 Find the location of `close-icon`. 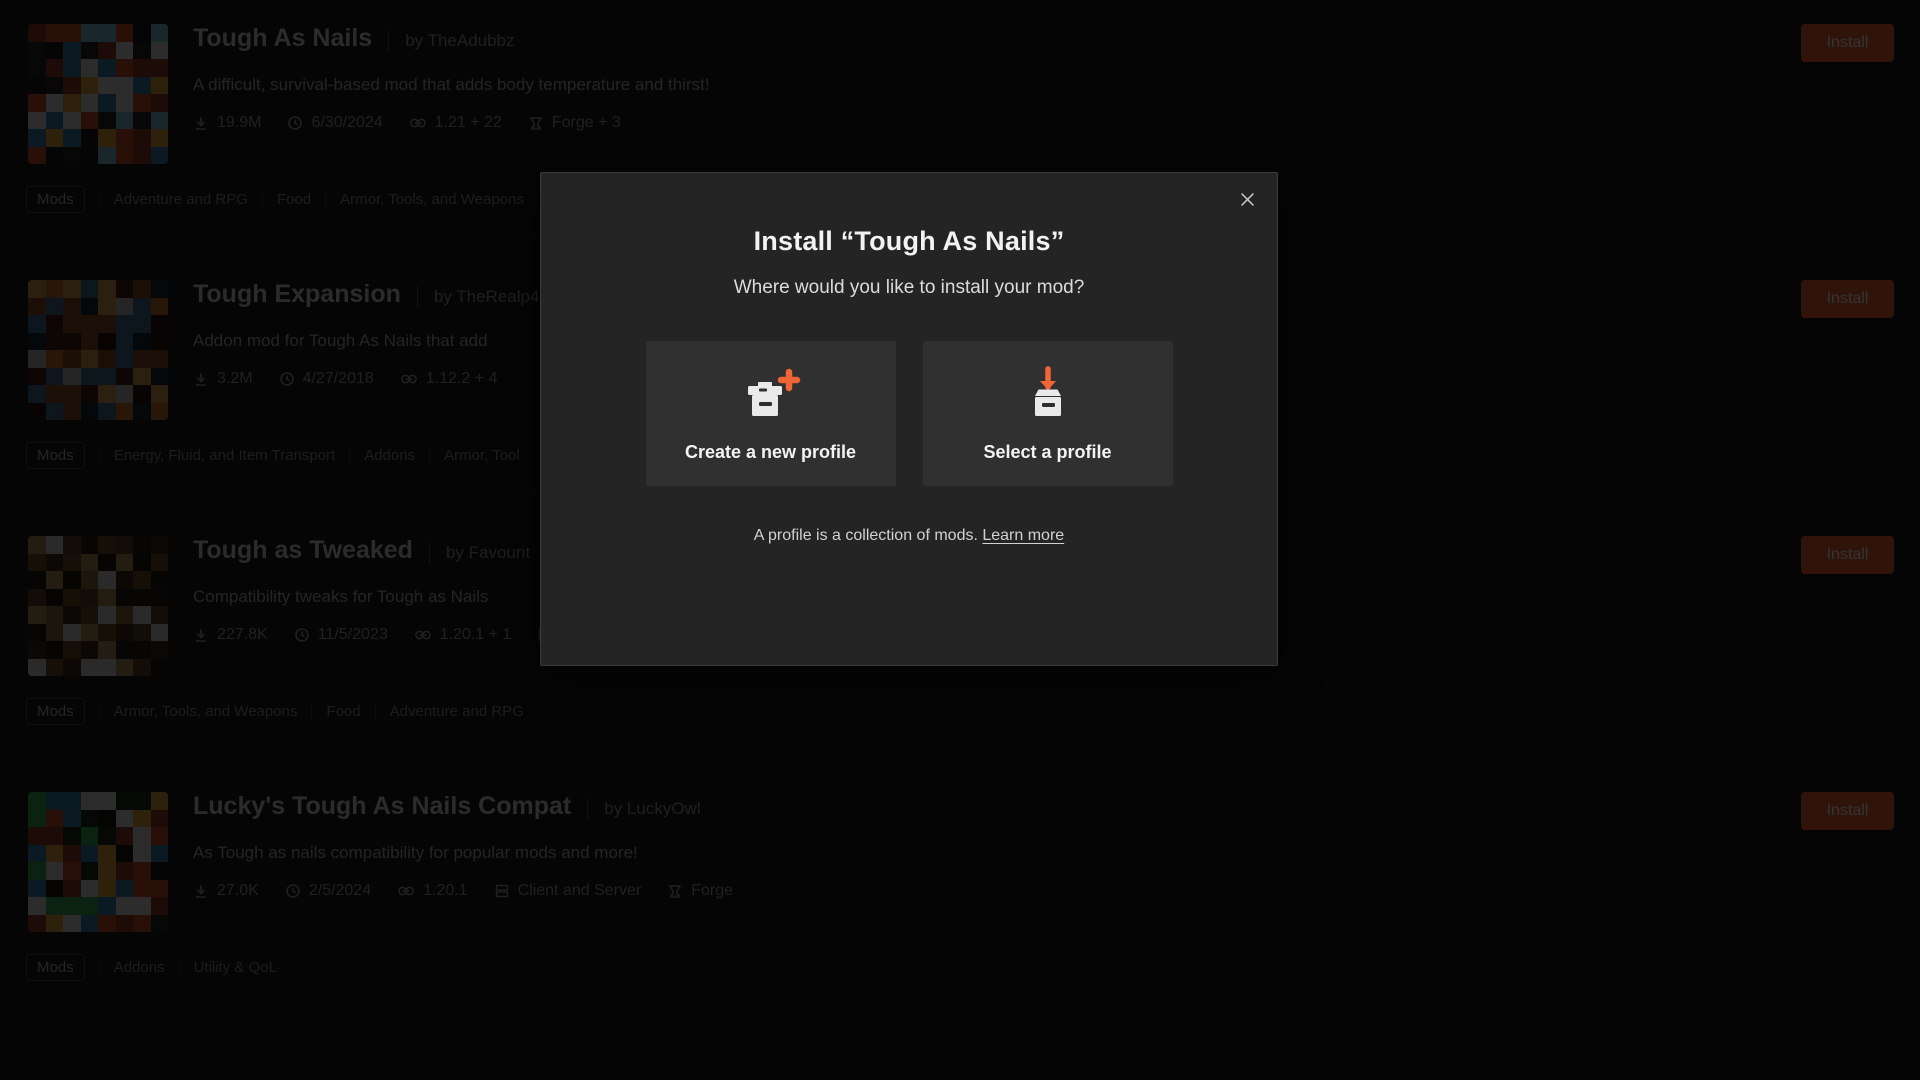

close-icon is located at coordinates (1247, 199).